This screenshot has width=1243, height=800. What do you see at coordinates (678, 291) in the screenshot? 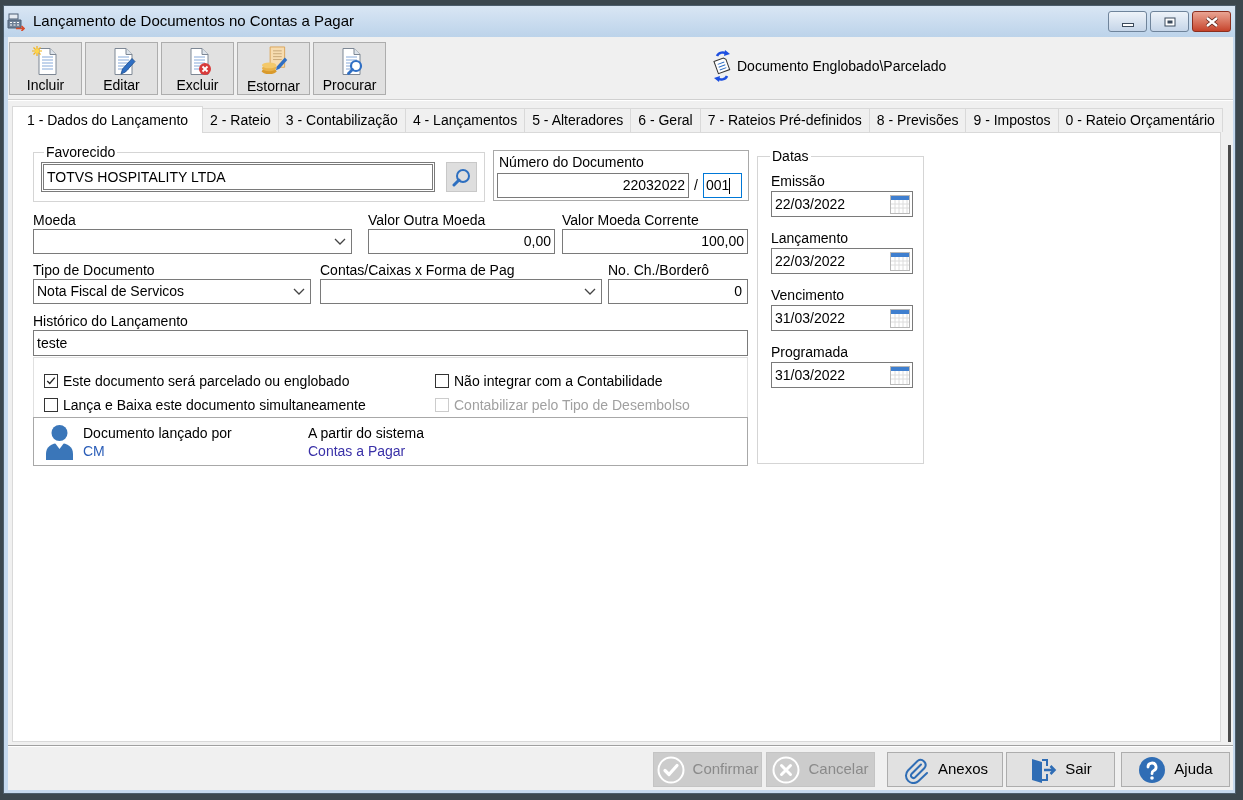
I see `text-field: 0` at bounding box center [678, 291].